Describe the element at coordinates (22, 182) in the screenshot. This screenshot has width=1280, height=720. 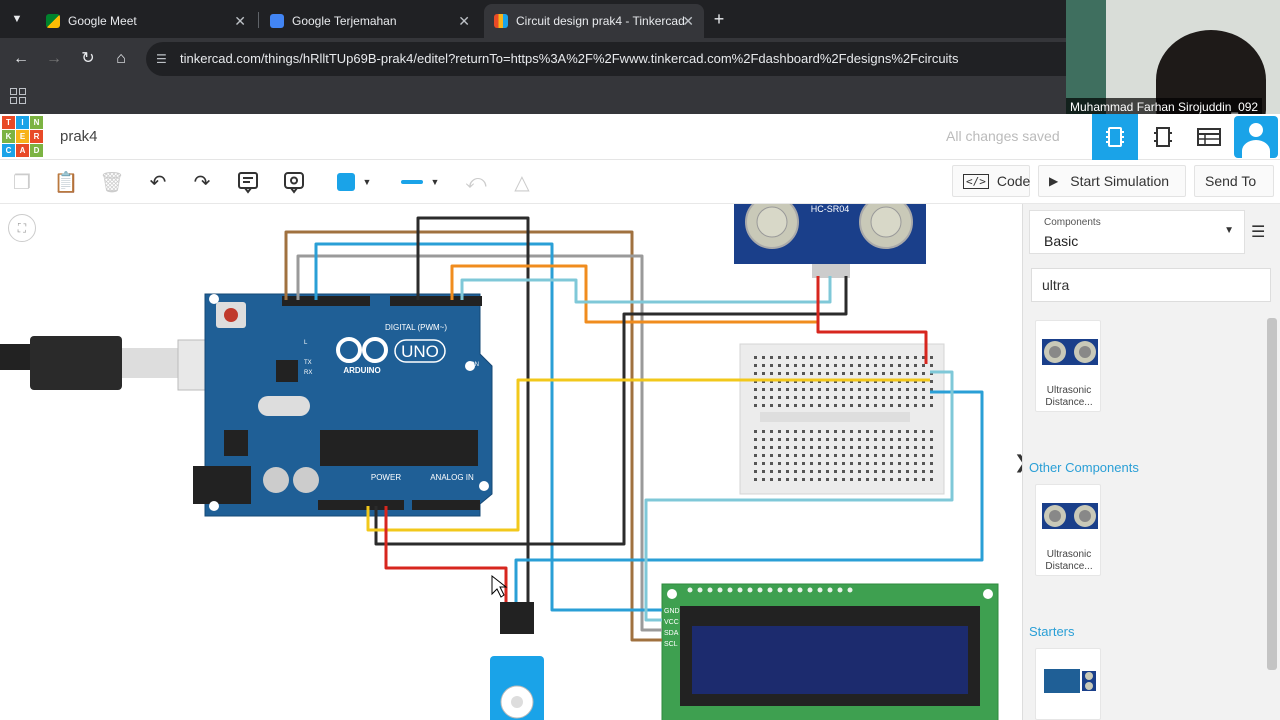
I see `copy-icon: ❐` at that location.